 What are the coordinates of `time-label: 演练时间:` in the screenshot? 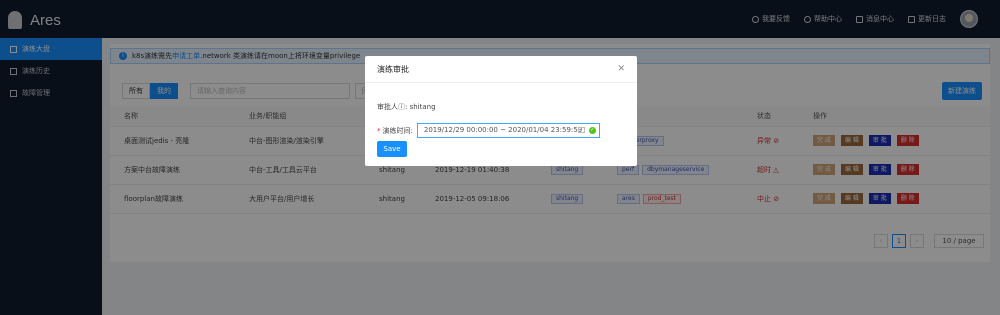 It's located at (397, 130).